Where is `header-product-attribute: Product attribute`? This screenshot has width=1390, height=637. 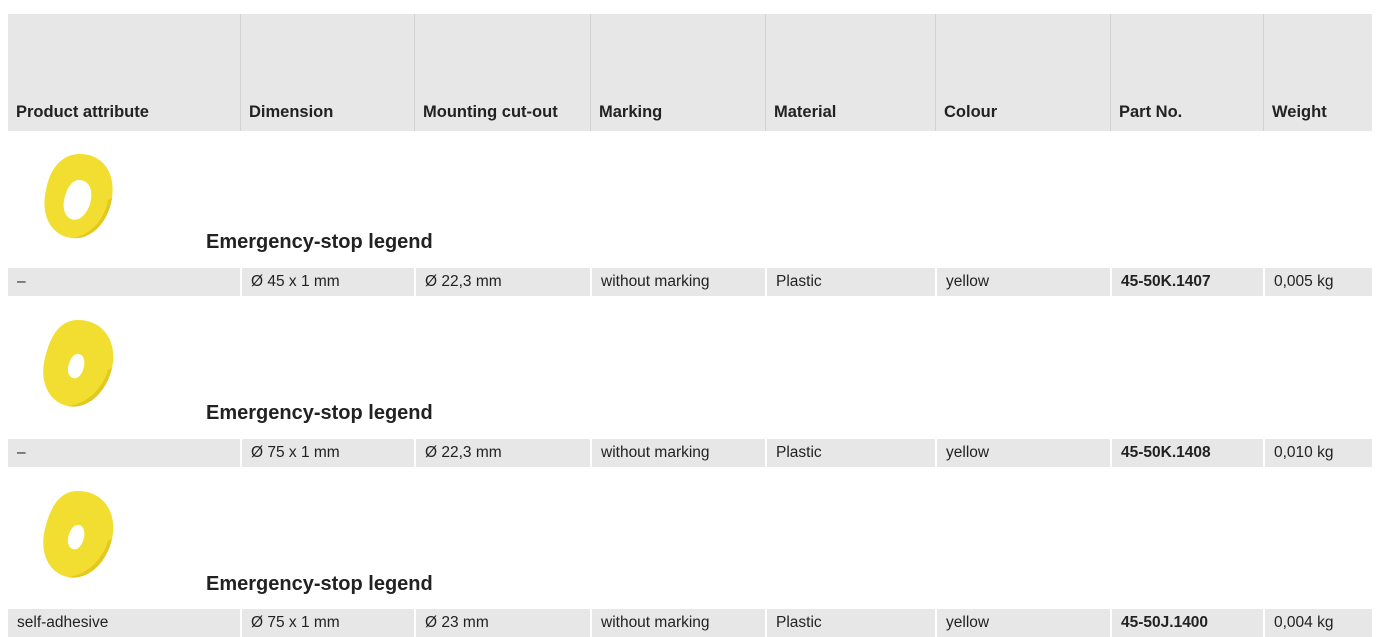 header-product-attribute: Product attribute is located at coordinates (82, 112).